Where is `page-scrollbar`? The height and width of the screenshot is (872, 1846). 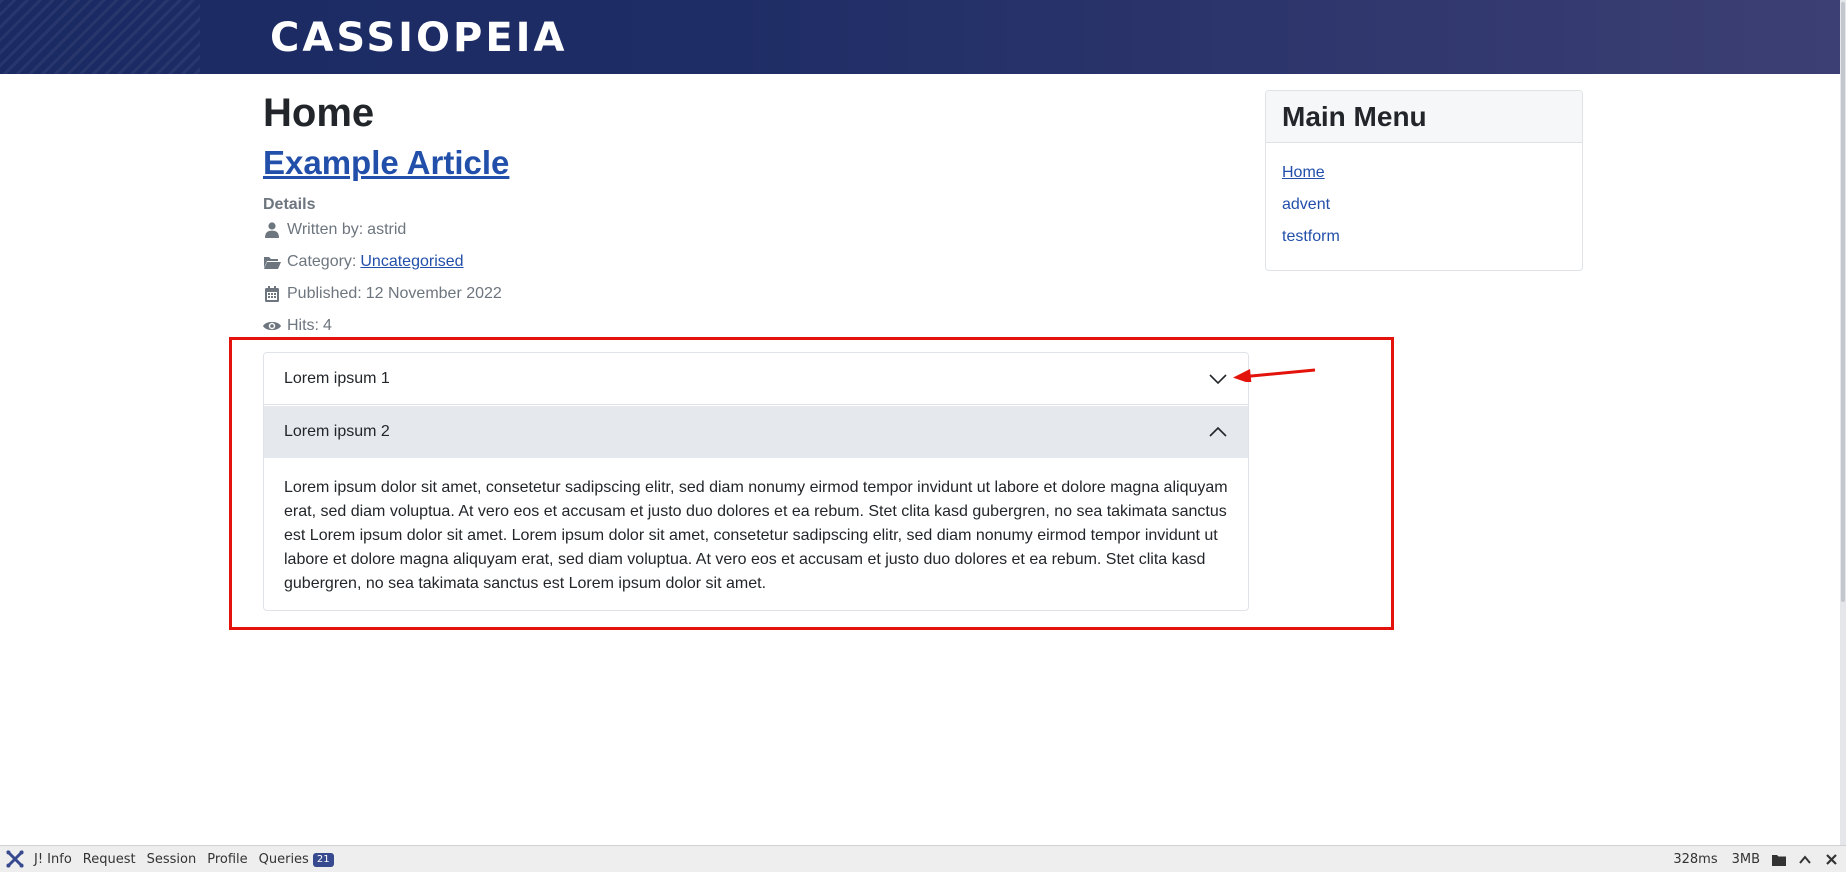
page-scrollbar is located at coordinates (1843, 422).